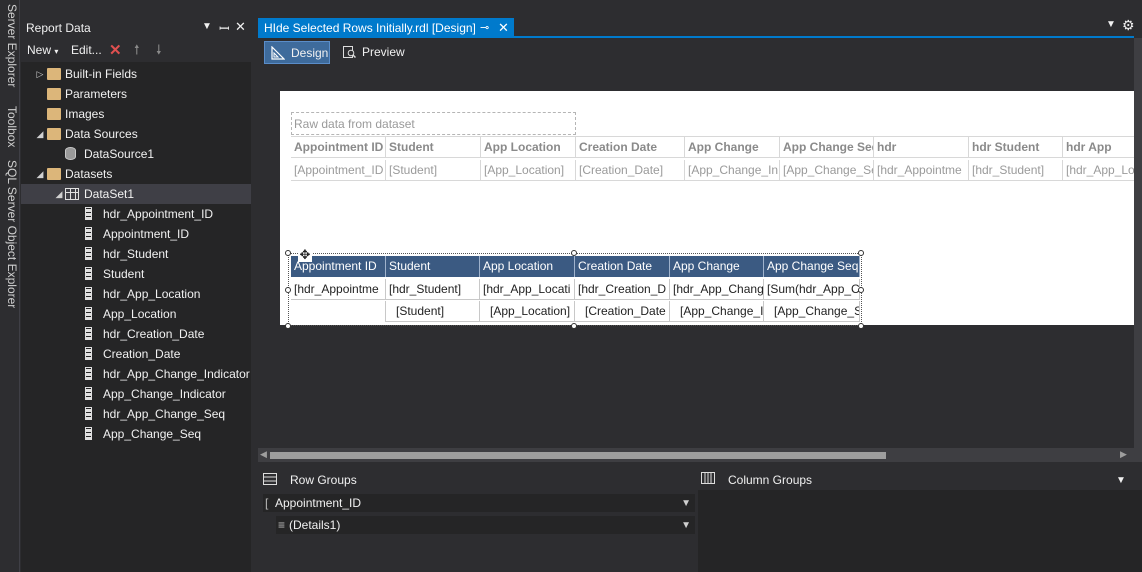 This screenshot has height=572, width=1142. What do you see at coordinates (136, 374) in the screenshot?
I see `tree-item-hdr-app-change-indicator: hdr_App_Change_Indicator` at bounding box center [136, 374].